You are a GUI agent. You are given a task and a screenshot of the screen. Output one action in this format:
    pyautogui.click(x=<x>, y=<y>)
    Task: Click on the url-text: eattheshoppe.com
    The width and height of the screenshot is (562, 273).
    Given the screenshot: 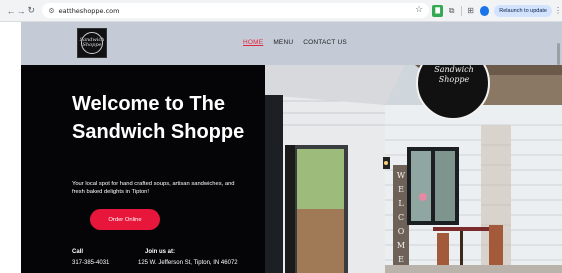 What is the action you would take?
    pyautogui.click(x=89, y=11)
    